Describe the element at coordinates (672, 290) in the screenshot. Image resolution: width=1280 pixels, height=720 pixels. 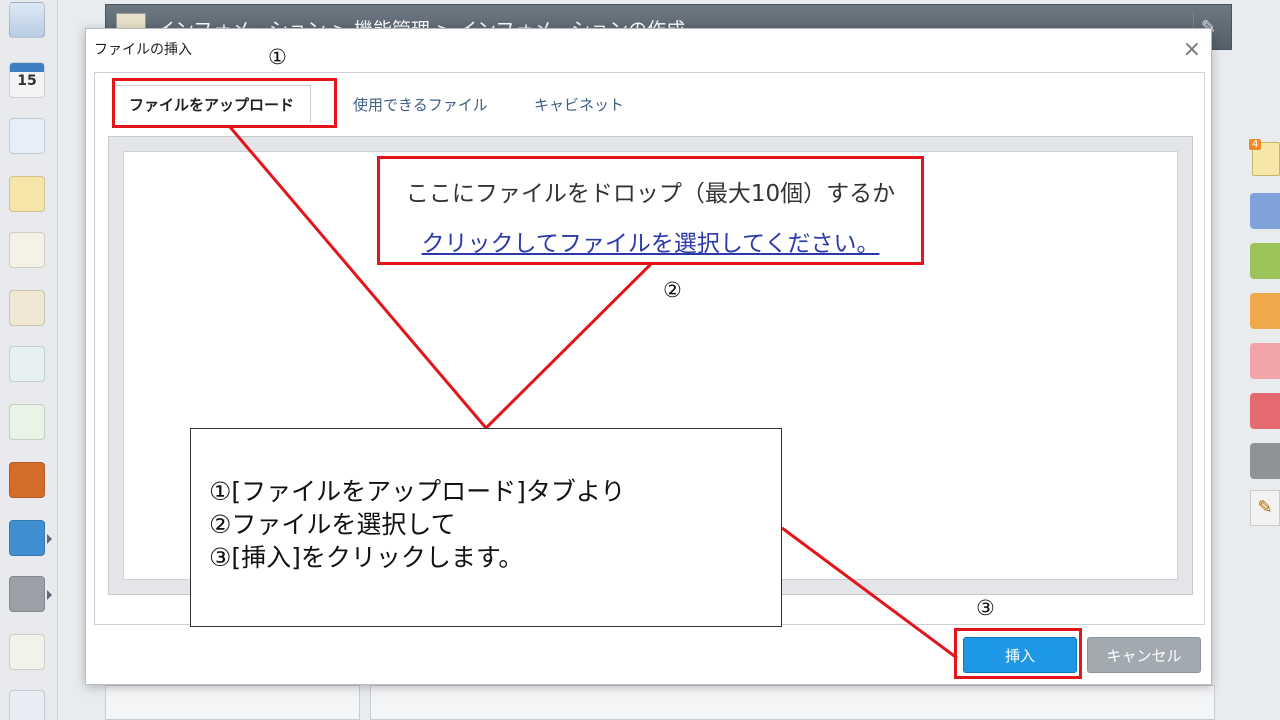
I see `step-marker-2: ②` at that location.